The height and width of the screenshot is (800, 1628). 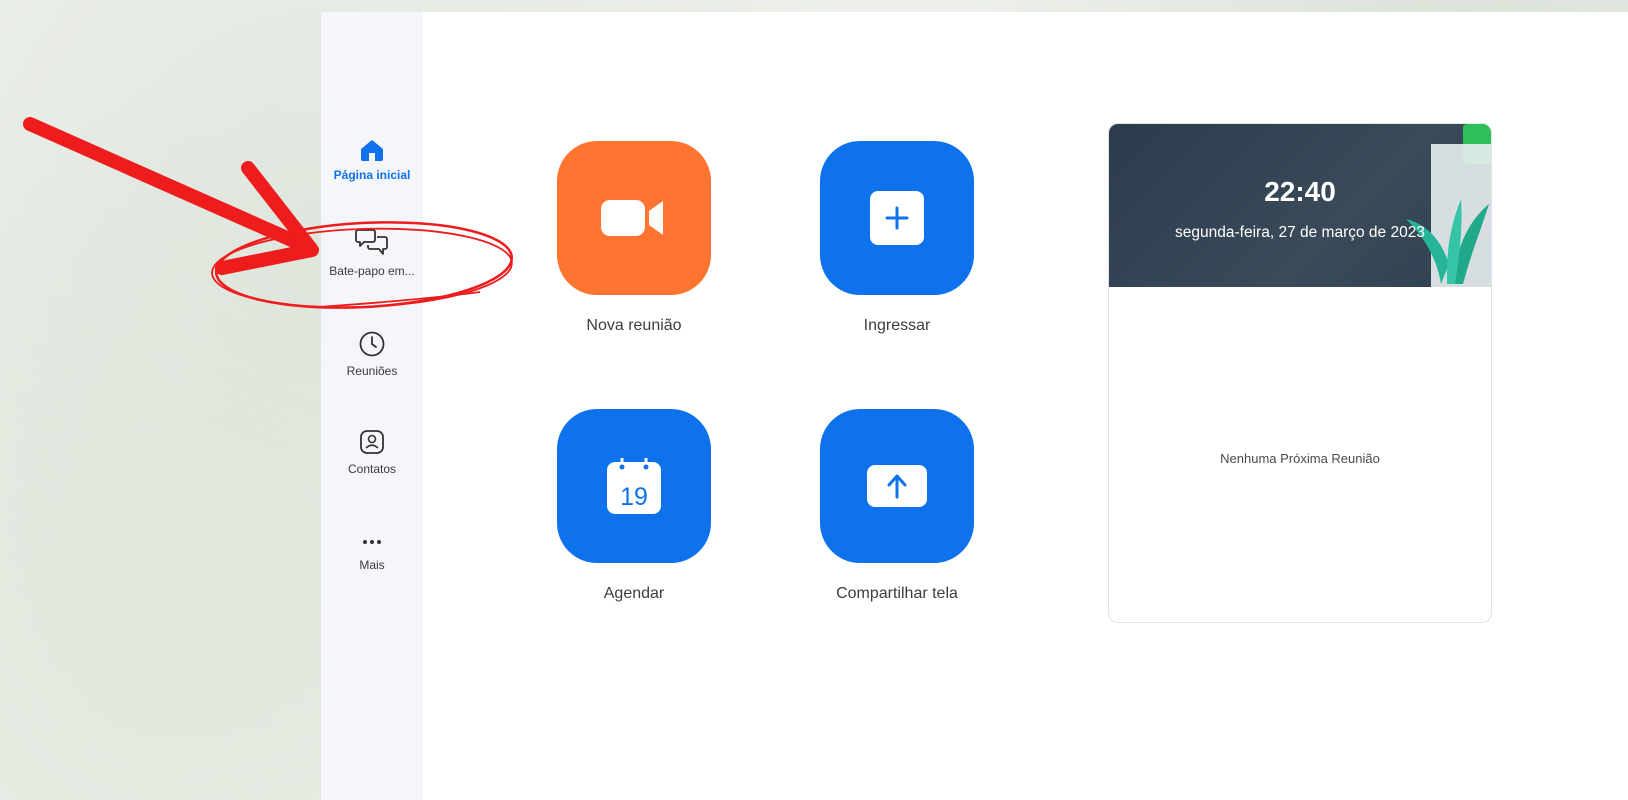 I want to click on contact-card-icon, so click(x=372, y=442).